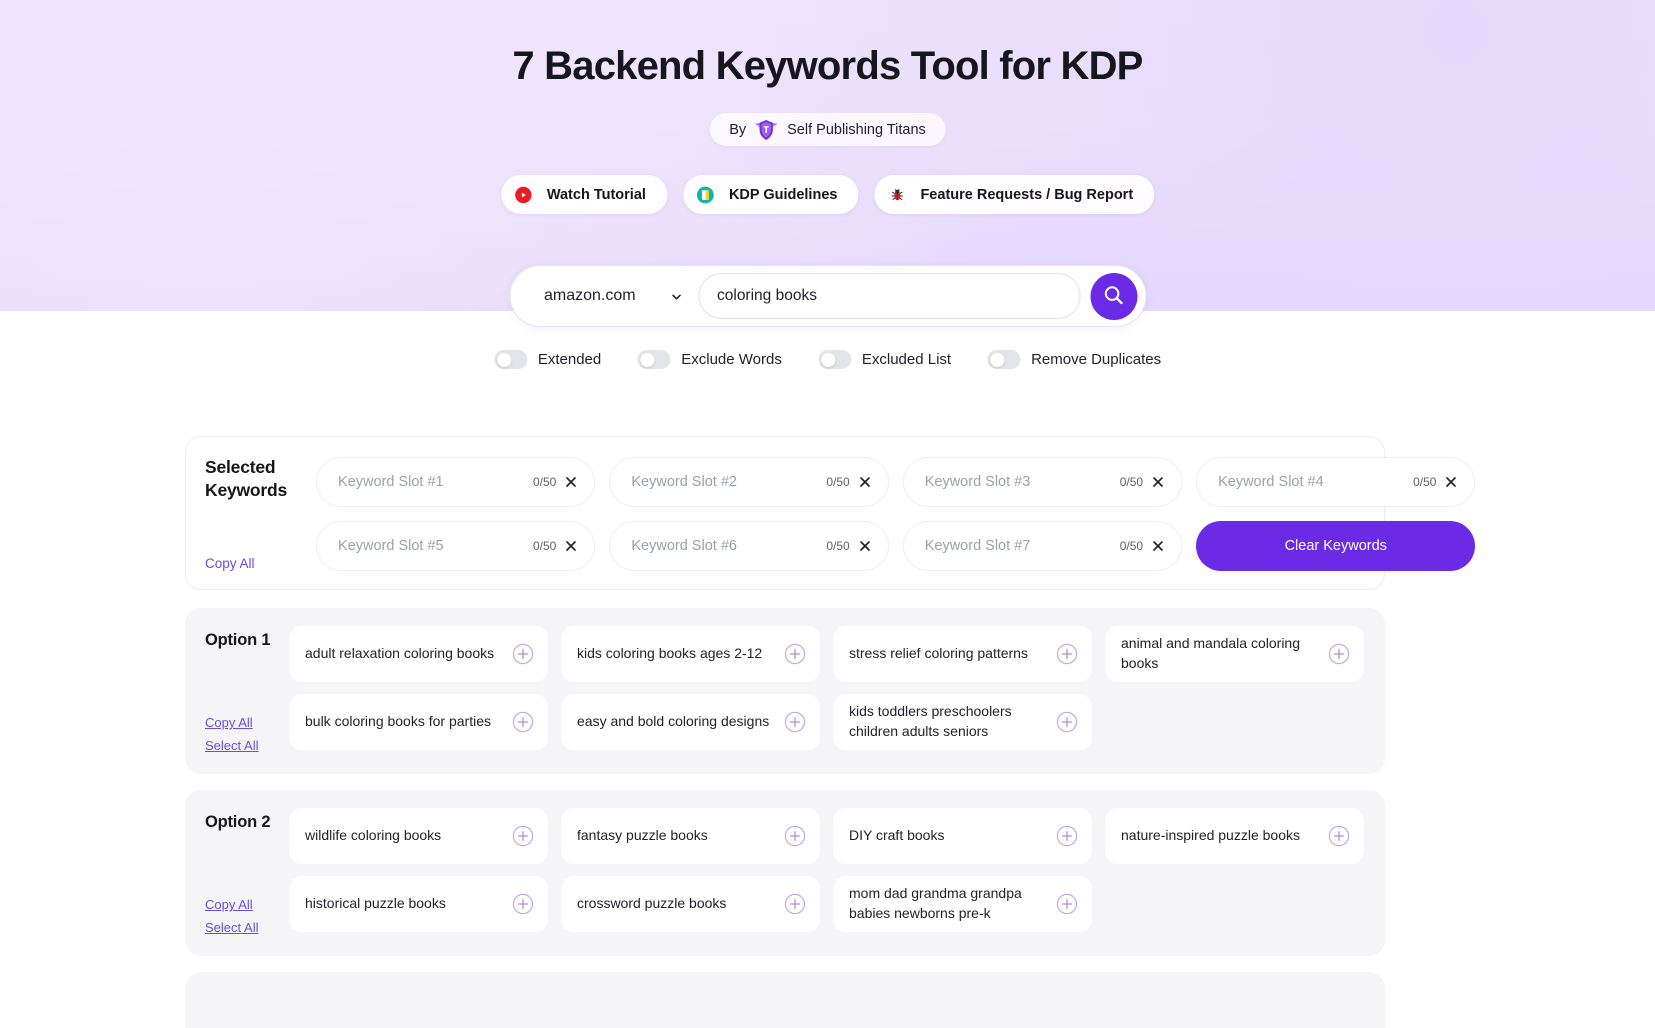 This screenshot has height=1028, width=1655. Describe the element at coordinates (545, 546) in the screenshot. I see `keyword-slot-5-count: 0/50` at that location.